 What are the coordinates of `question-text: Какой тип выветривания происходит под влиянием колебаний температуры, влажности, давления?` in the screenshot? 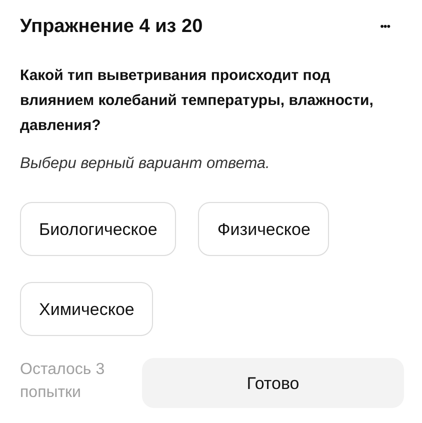 It's located at (197, 101).